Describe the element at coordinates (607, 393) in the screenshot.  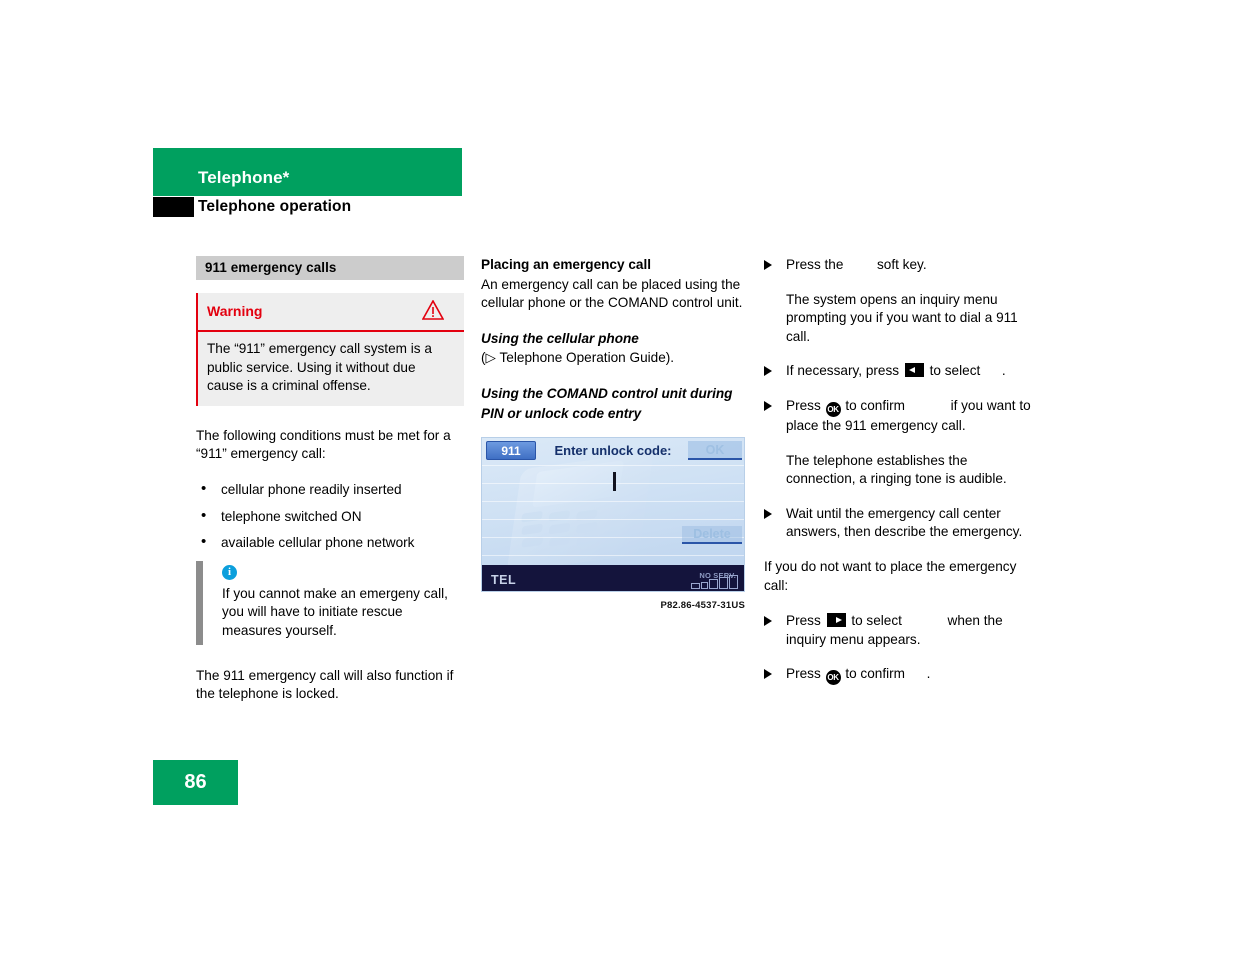
I see `using-comand-heading-line1: Using the COMAND control unit during` at that location.